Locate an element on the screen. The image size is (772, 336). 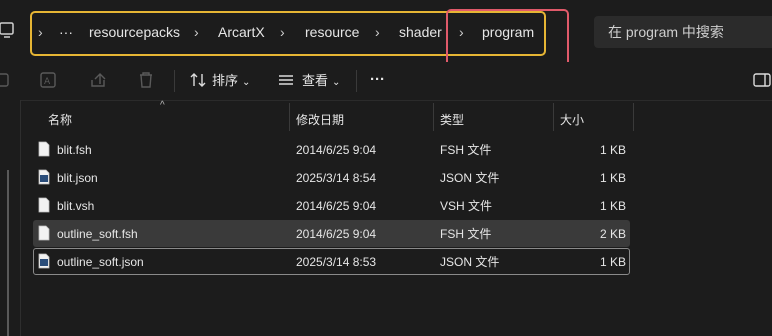
file-size: 2 KB is located at coordinates (612, 234).